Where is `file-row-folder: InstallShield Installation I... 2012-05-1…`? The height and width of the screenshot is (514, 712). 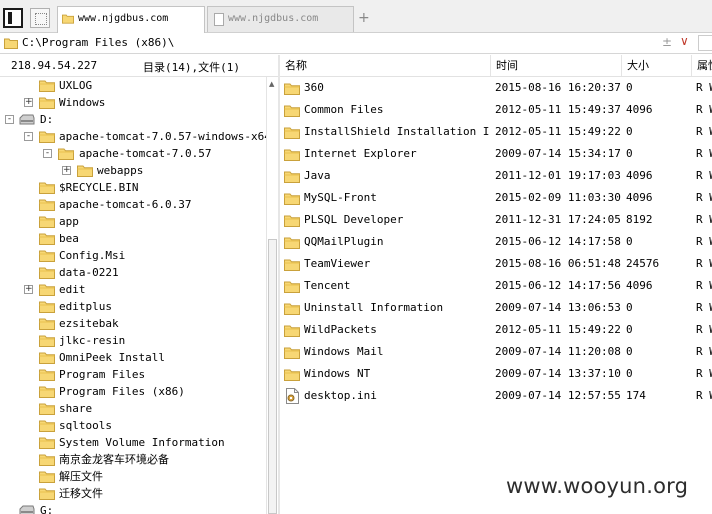
file-row-folder: InstallShield Installation I... 2012-05-1… is located at coordinates (496, 132).